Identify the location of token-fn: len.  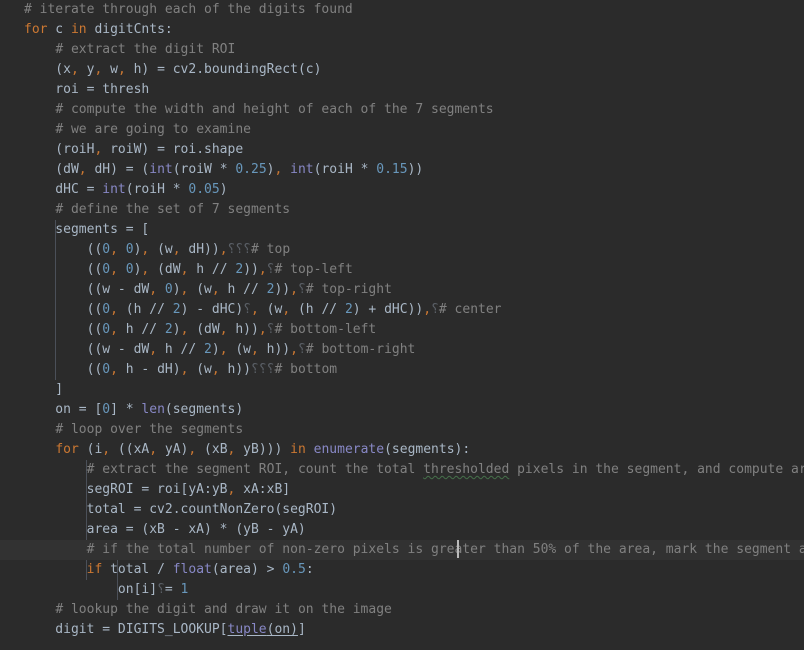
(153, 409).